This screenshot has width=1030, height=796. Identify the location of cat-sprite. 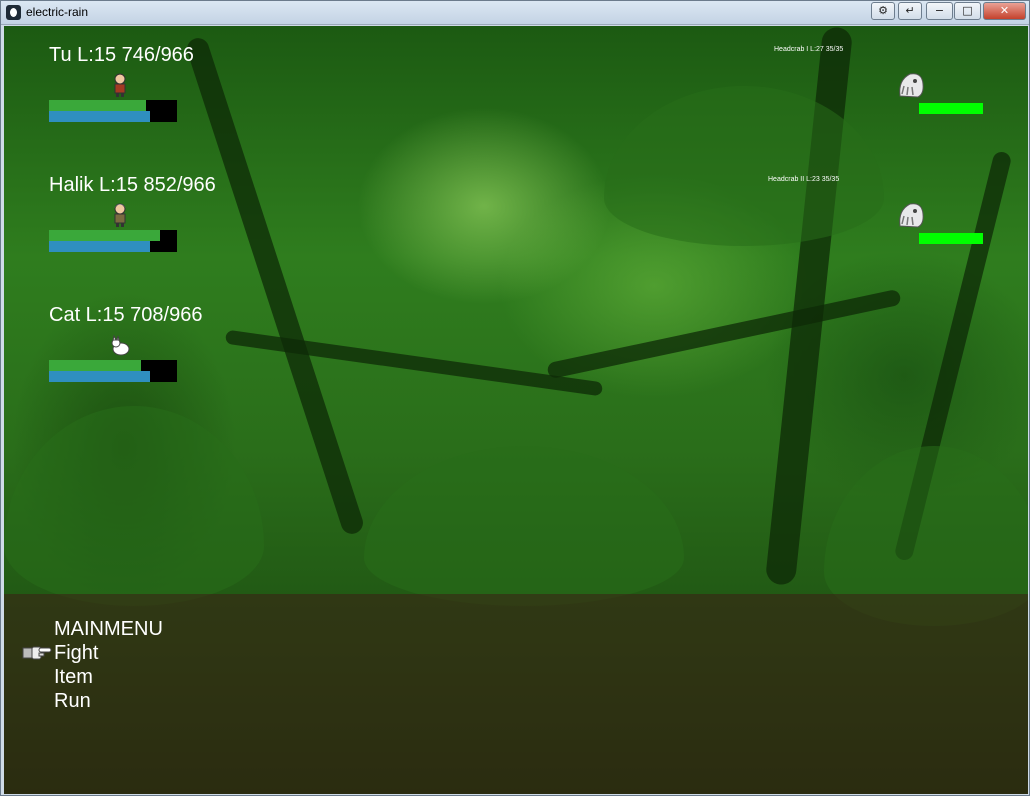
(120, 345).